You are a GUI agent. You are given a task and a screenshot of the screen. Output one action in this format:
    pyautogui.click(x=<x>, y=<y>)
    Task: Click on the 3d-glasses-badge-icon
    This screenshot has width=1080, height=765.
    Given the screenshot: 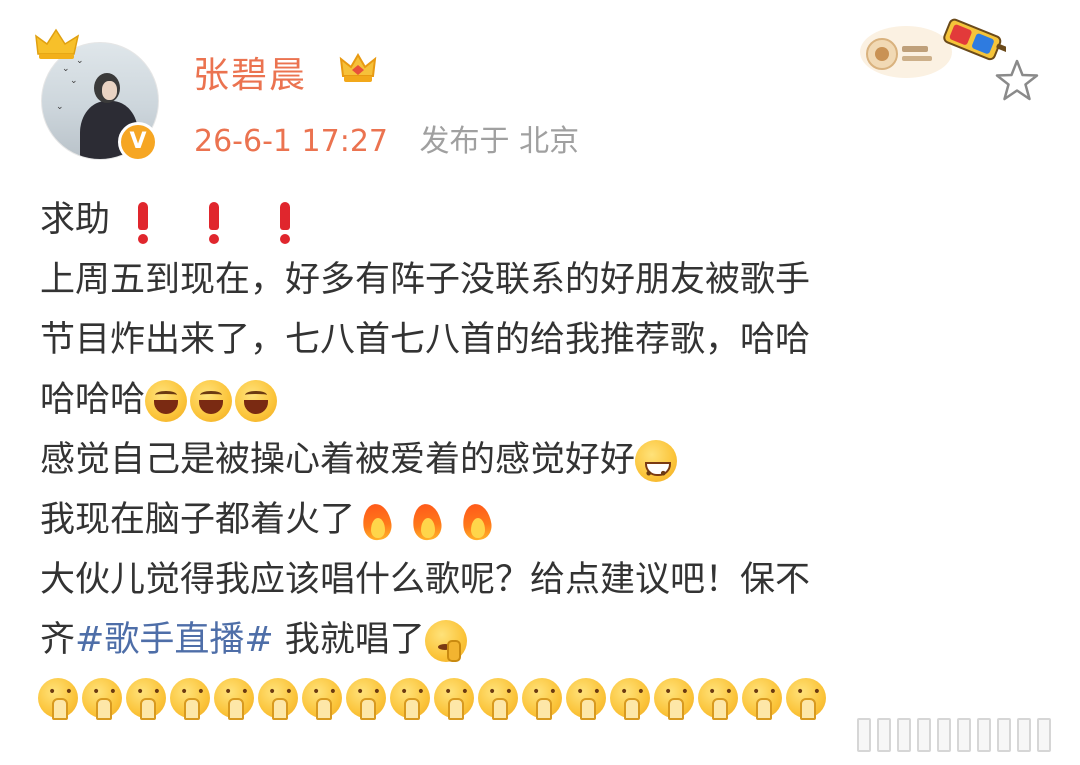 What is the action you would take?
    pyautogui.click(x=933, y=48)
    